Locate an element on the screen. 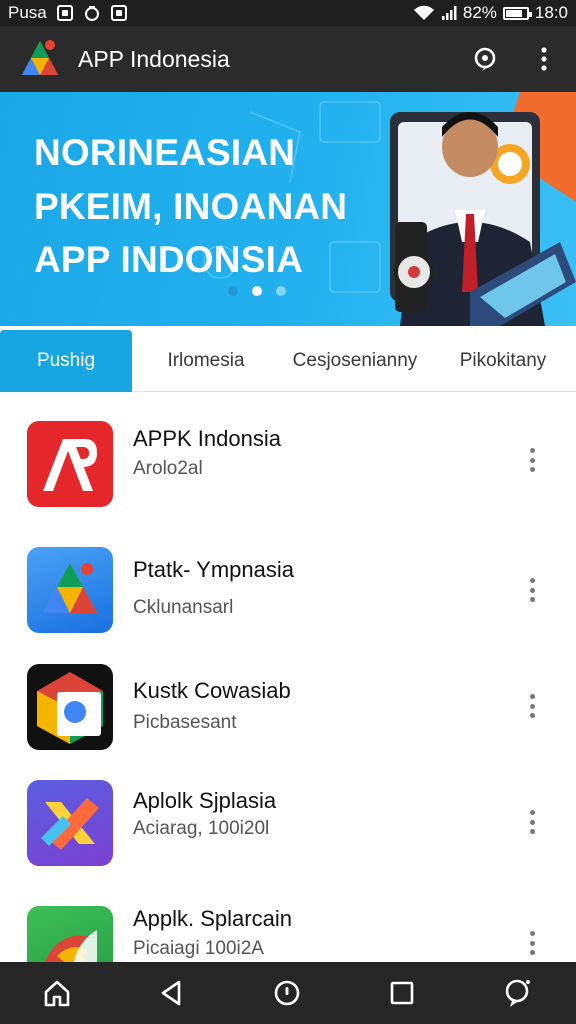 Image resolution: width=576 pixels, height=1024 pixels. app-subtitle: Picaiagi 100i2A is located at coordinates (198, 948).